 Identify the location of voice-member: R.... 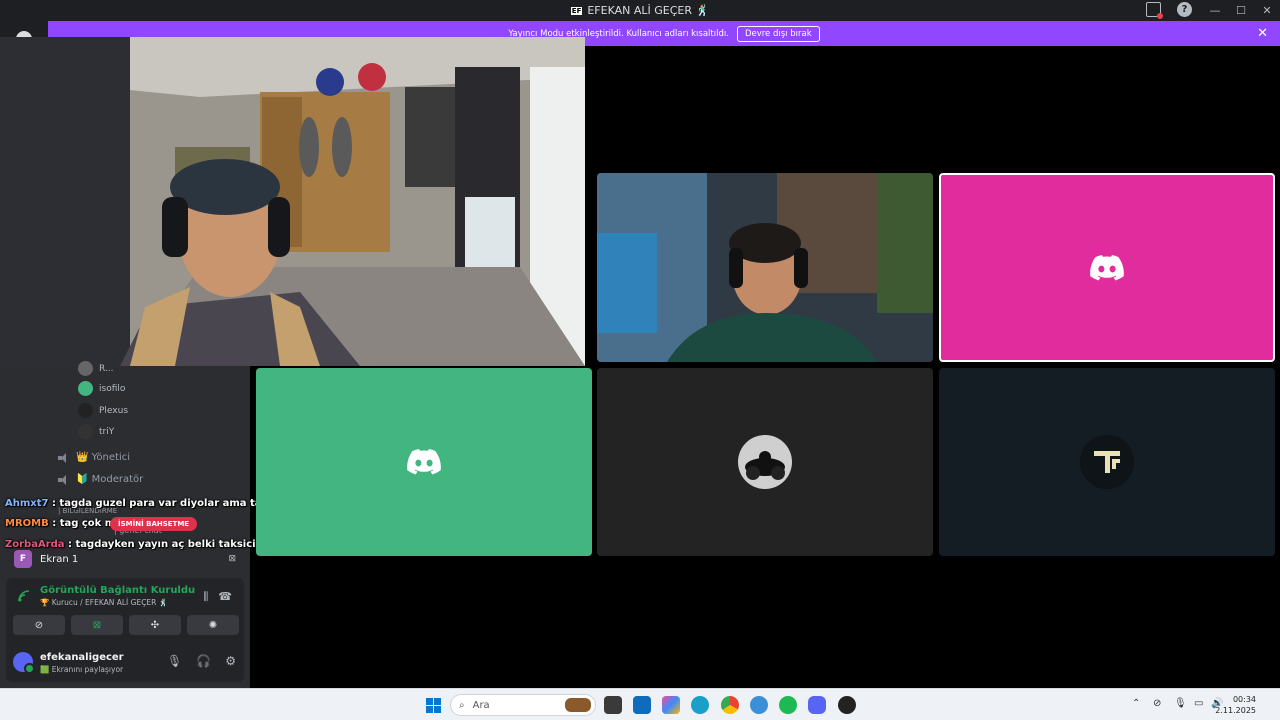
(96, 368).